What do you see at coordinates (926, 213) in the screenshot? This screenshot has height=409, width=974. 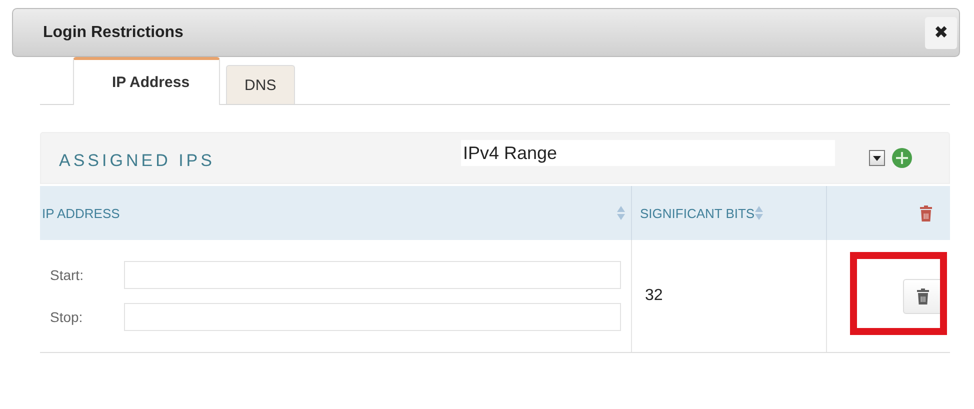 I see `delete-all-icon` at bounding box center [926, 213].